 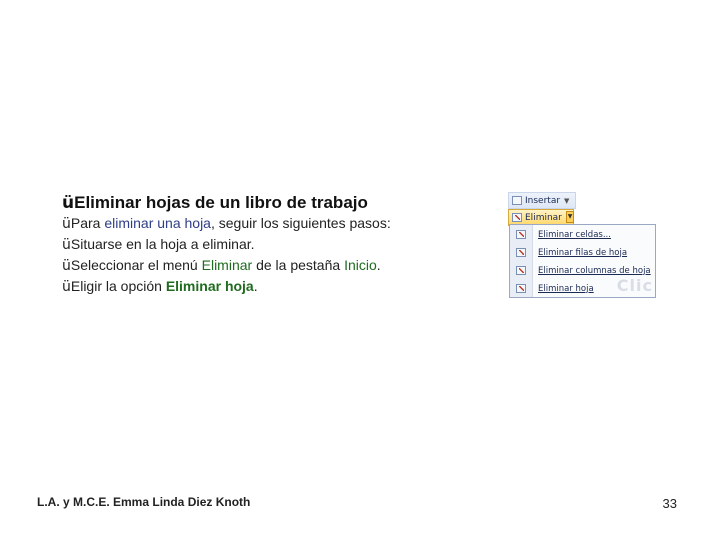 I want to click on insert-button: Insertar ▼, so click(x=542, y=200).